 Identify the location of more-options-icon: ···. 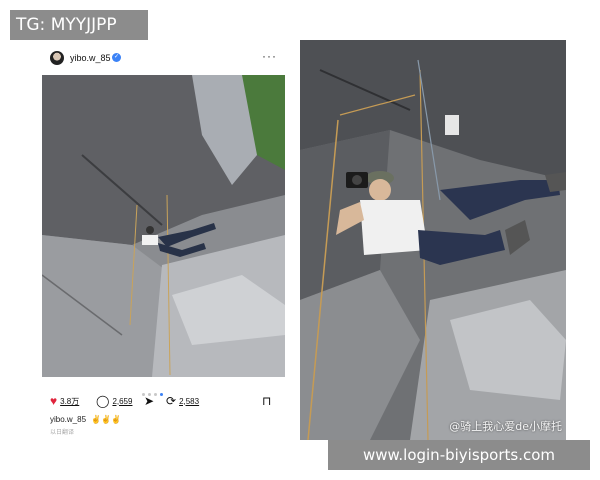
(269, 56).